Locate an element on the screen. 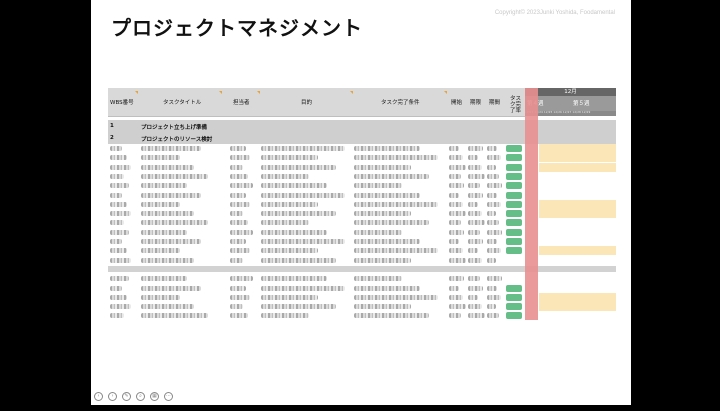  group-number: 2 is located at coordinates (112, 138).